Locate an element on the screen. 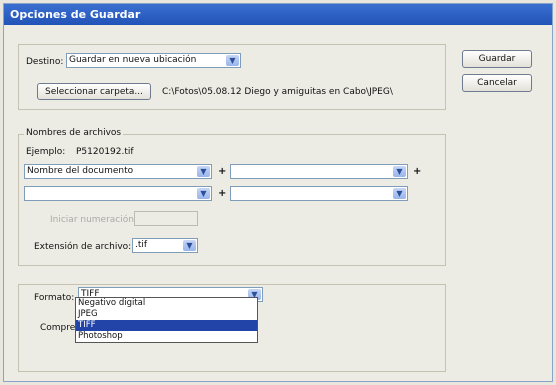 The width and height of the screenshot is (556, 385). destination-select: Guardar en nueva ubicación ▼ is located at coordinates (153, 60).